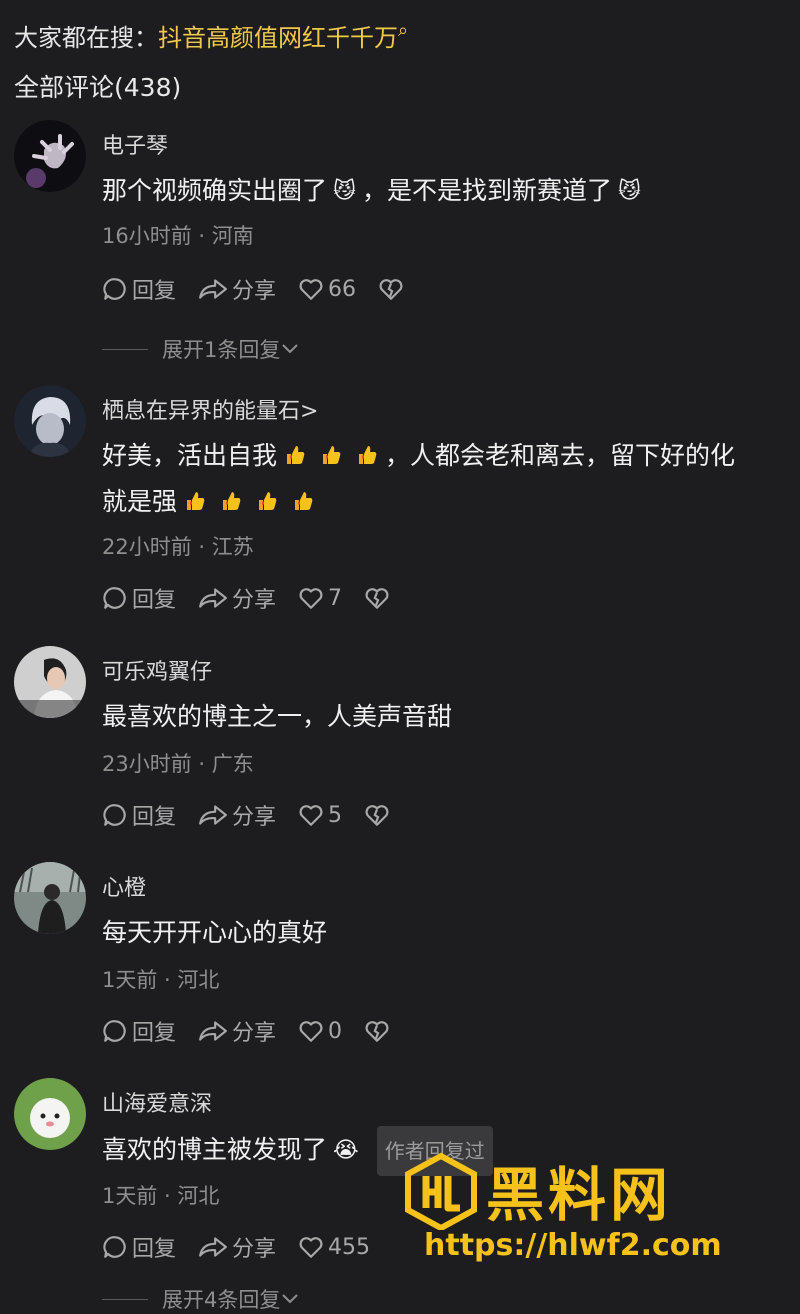 The width and height of the screenshot is (800, 1314). I want to click on hot-search-term: 抖音高颜值网红千千万, so click(278, 38).